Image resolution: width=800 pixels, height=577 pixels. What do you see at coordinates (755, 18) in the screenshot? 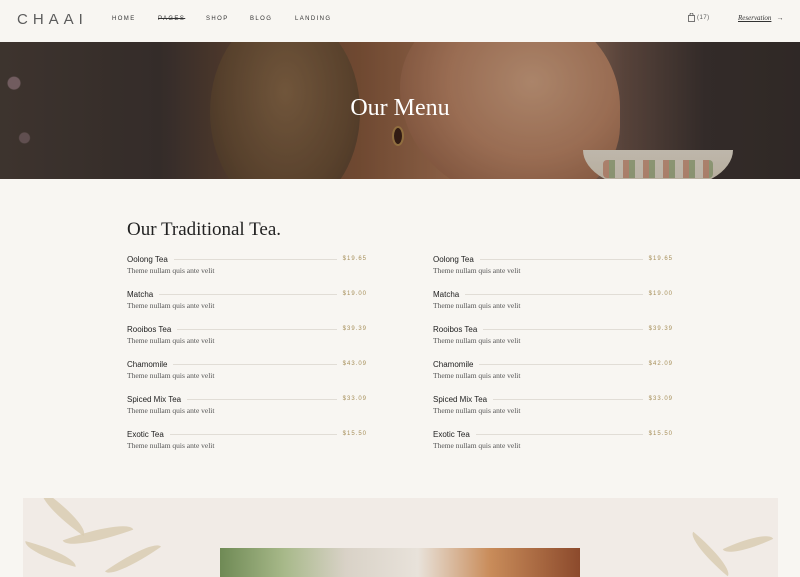
I see `reservation-label: Reservation` at bounding box center [755, 18].